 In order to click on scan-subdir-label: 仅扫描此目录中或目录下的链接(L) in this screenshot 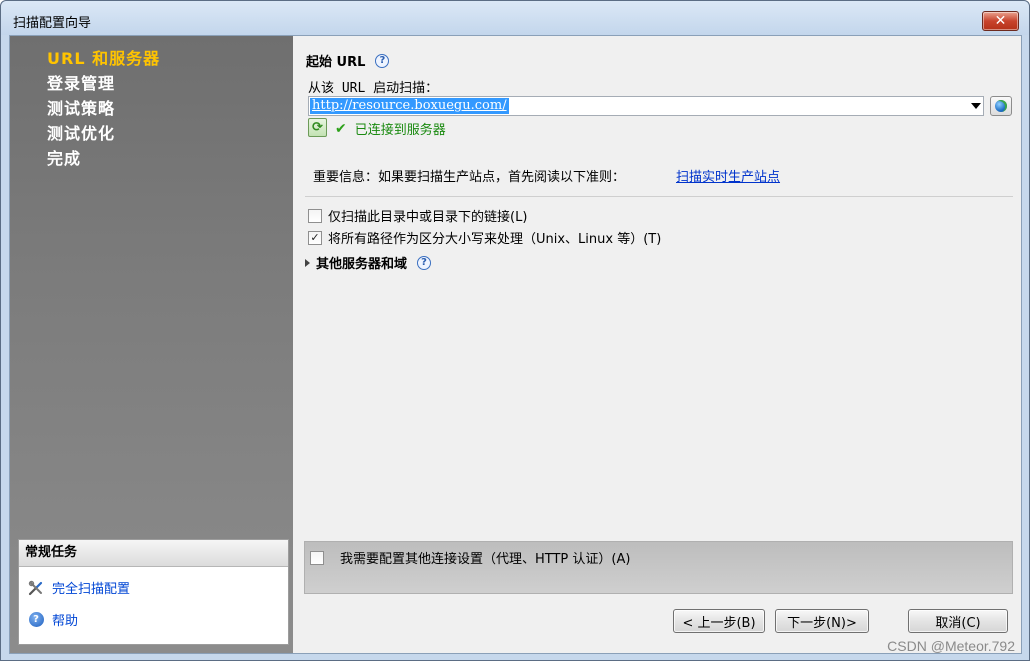, I will do `click(428, 217)`.